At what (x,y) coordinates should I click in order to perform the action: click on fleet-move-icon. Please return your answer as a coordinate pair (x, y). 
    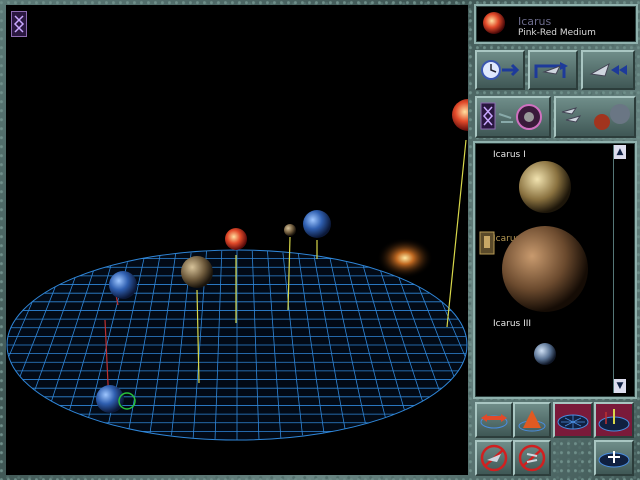
    Looking at the image, I should click on (608, 69).